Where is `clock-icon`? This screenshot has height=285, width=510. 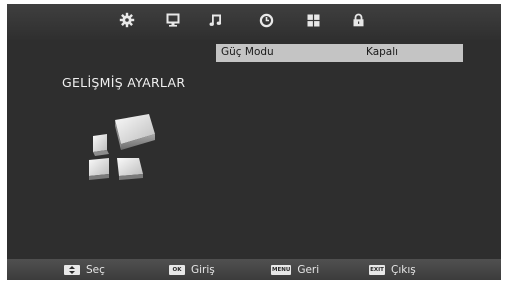
clock-icon is located at coordinates (266, 20).